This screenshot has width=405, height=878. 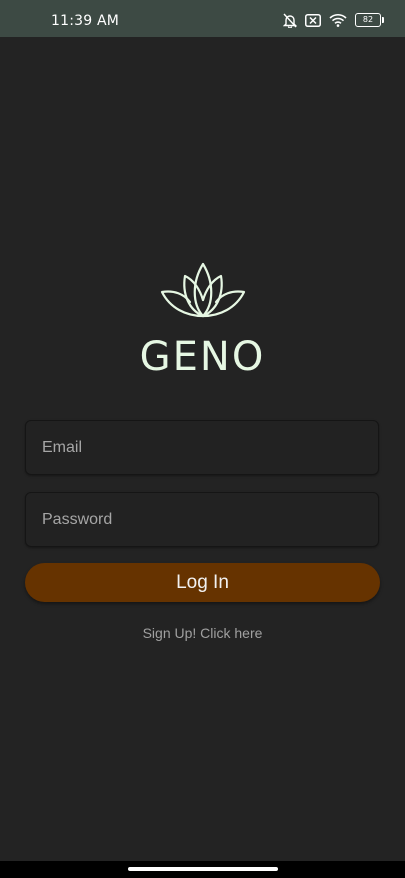 What do you see at coordinates (202, 18) in the screenshot?
I see `status-bar: 11:39 AM 82` at bounding box center [202, 18].